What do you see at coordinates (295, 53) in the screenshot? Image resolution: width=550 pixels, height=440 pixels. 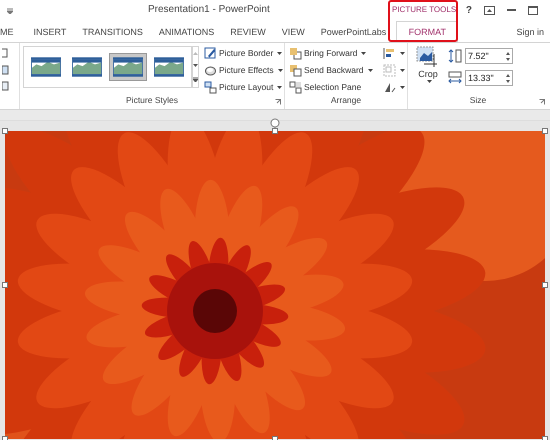 I see `bring-forward-icon` at bounding box center [295, 53].